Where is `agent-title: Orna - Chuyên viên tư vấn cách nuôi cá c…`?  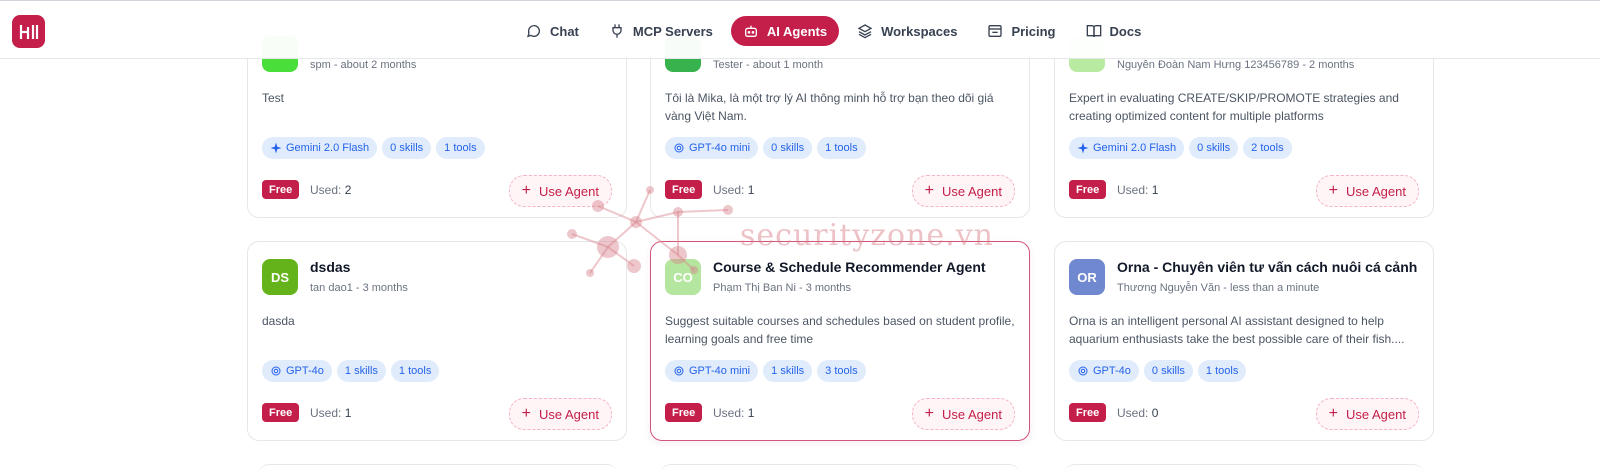 agent-title: Orna - Chuyên viên tư vấn cách nuôi cá c… is located at coordinates (1267, 267).